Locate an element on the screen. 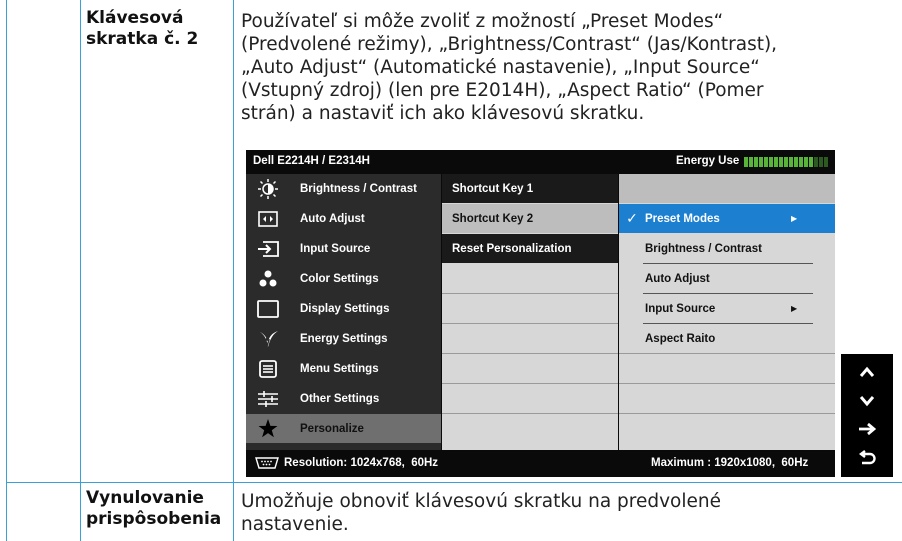  menu-item-brightness-contrast: Brightness / Contrast is located at coordinates (343, 189).